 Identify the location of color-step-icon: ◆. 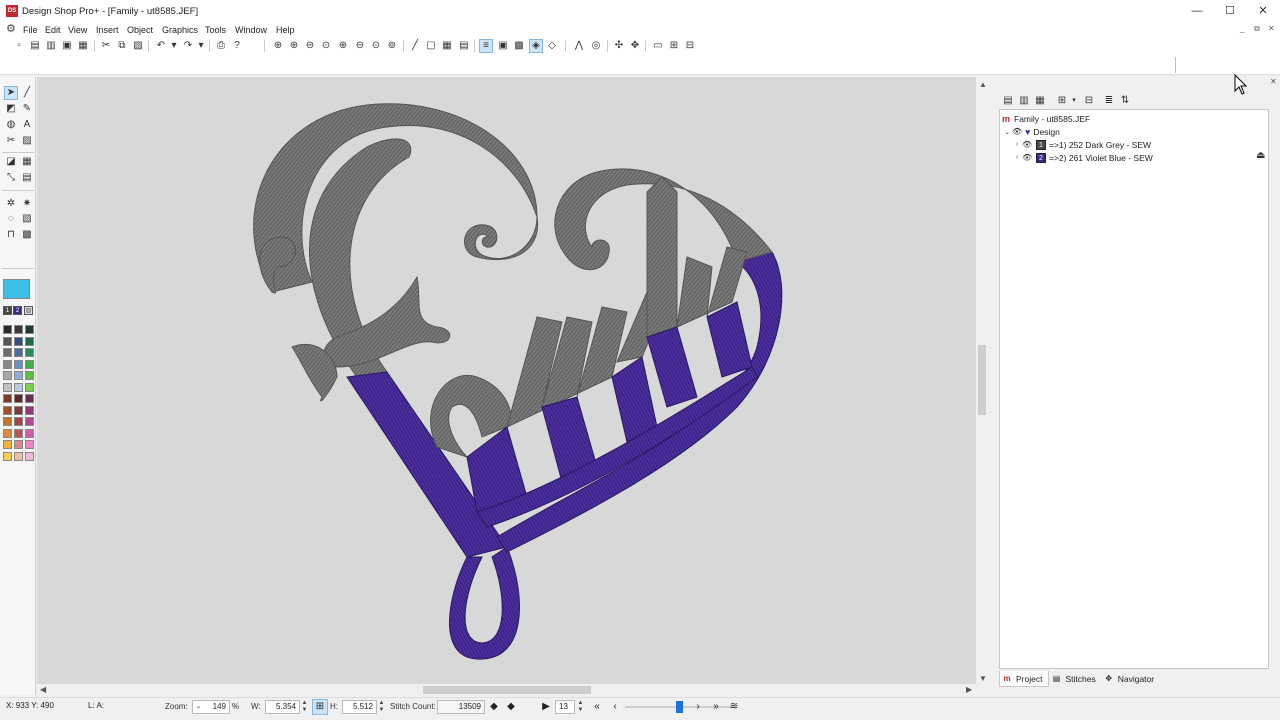
(494, 707).